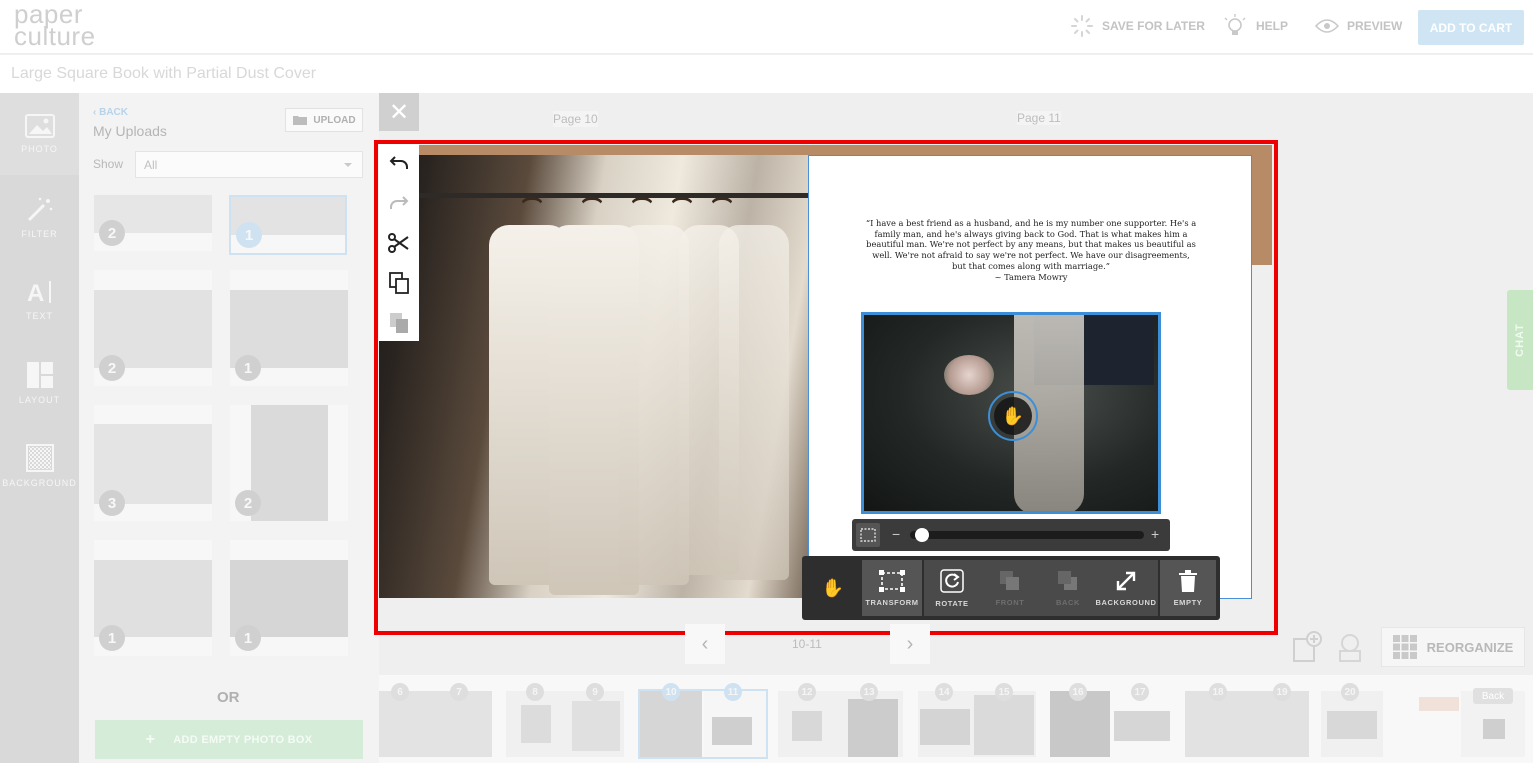  What do you see at coordinates (944, 692) in the screenshot?
I see `page-number-badge: 14` at bounding box center [944, 692].